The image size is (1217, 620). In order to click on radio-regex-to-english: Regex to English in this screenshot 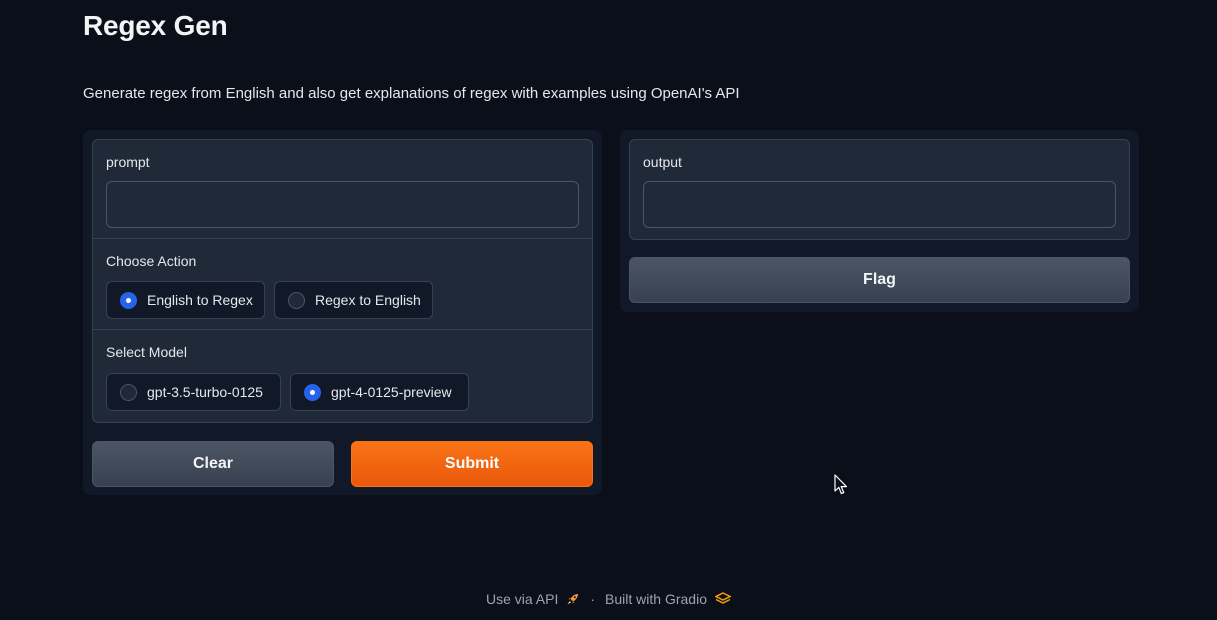, I will do `click(353, 300)`.